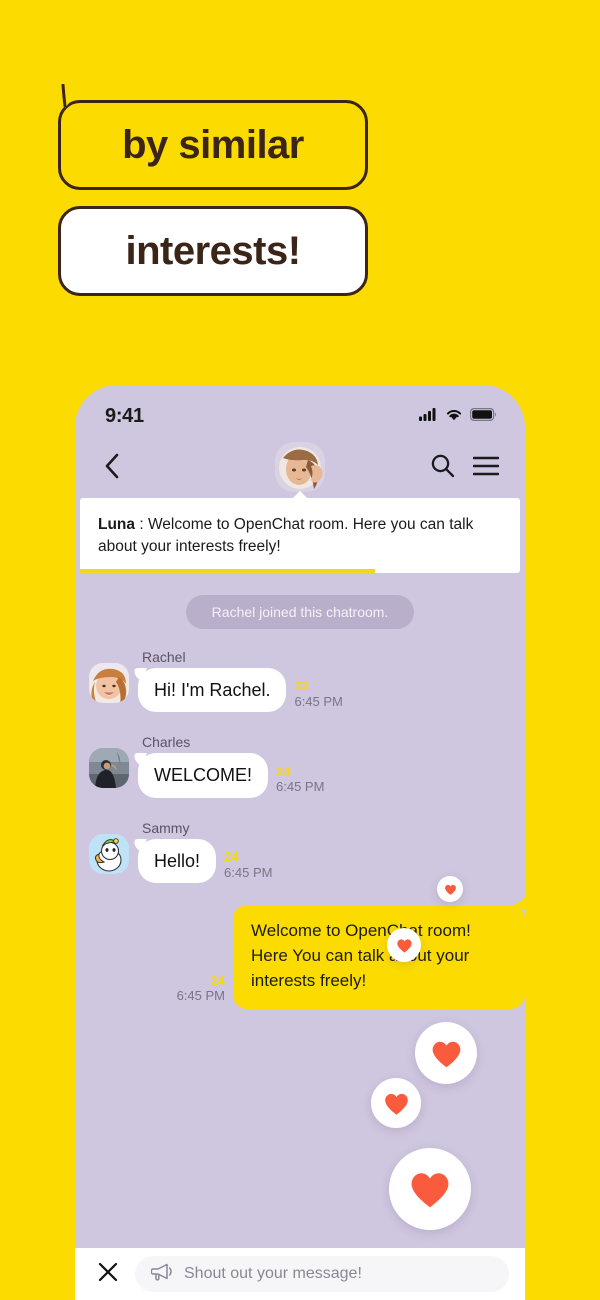  Describe the element at coordinates (166, 827) in the screenshot. I see `message-sender: Sammy` at that location.